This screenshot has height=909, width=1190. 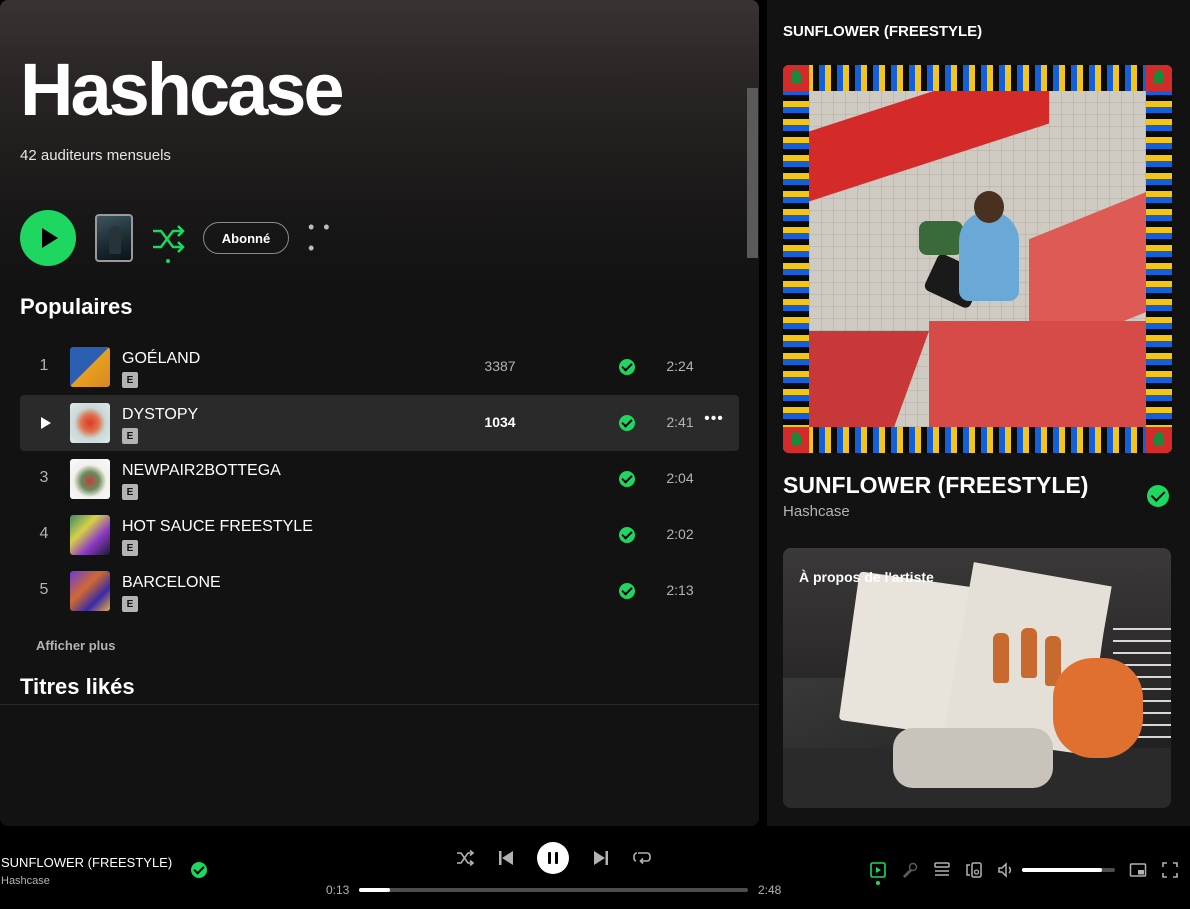 What do you see at coordinates (379, 535) in the screenshot?
I see `track-row: 4 HOT SAUCE FREESTYLE E 2:02` at bounding box center [379, 535].